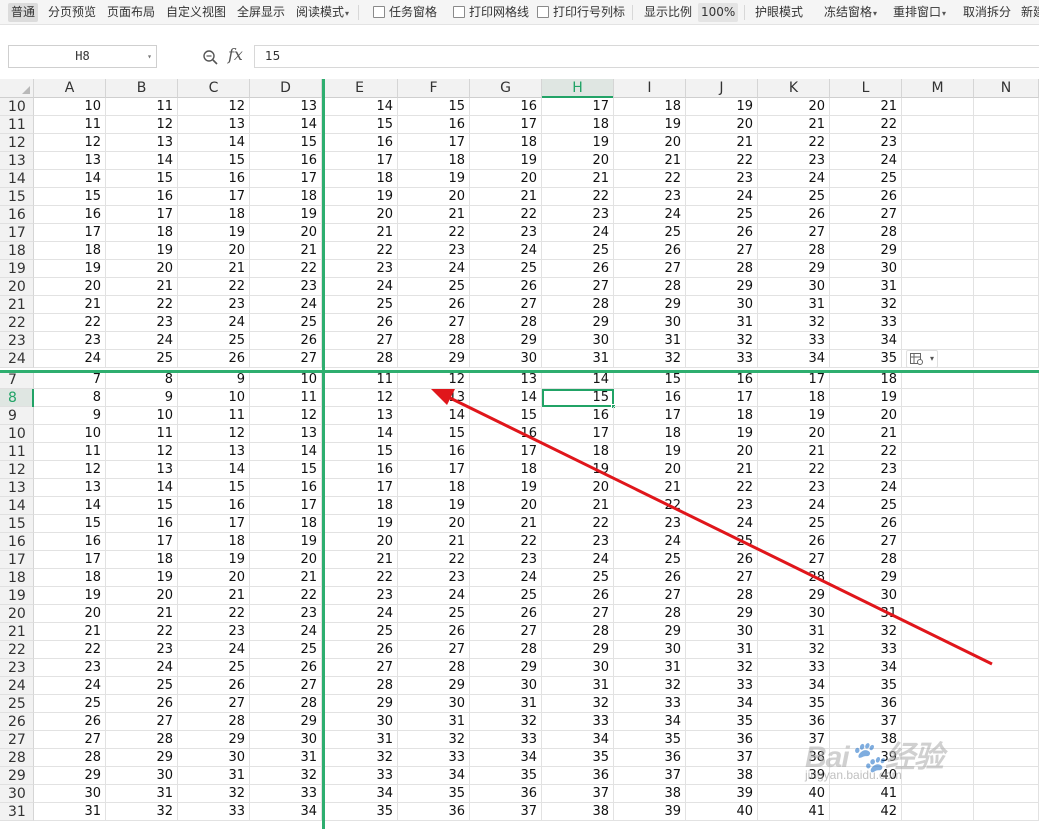 This screenshot has height=829, width=1039. Describe the element at coordinates (1006, 416) in the screenshot. I see `cell-n9` at that location.